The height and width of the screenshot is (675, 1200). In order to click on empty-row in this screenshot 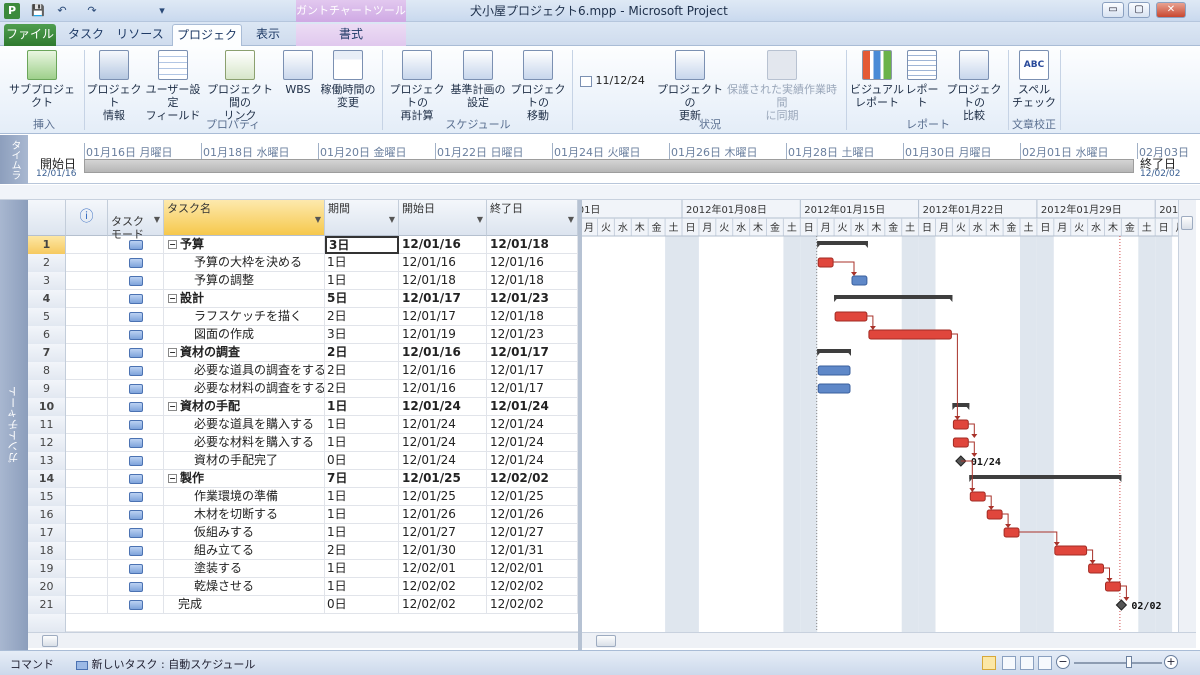, I will do `click(303, 623)`.